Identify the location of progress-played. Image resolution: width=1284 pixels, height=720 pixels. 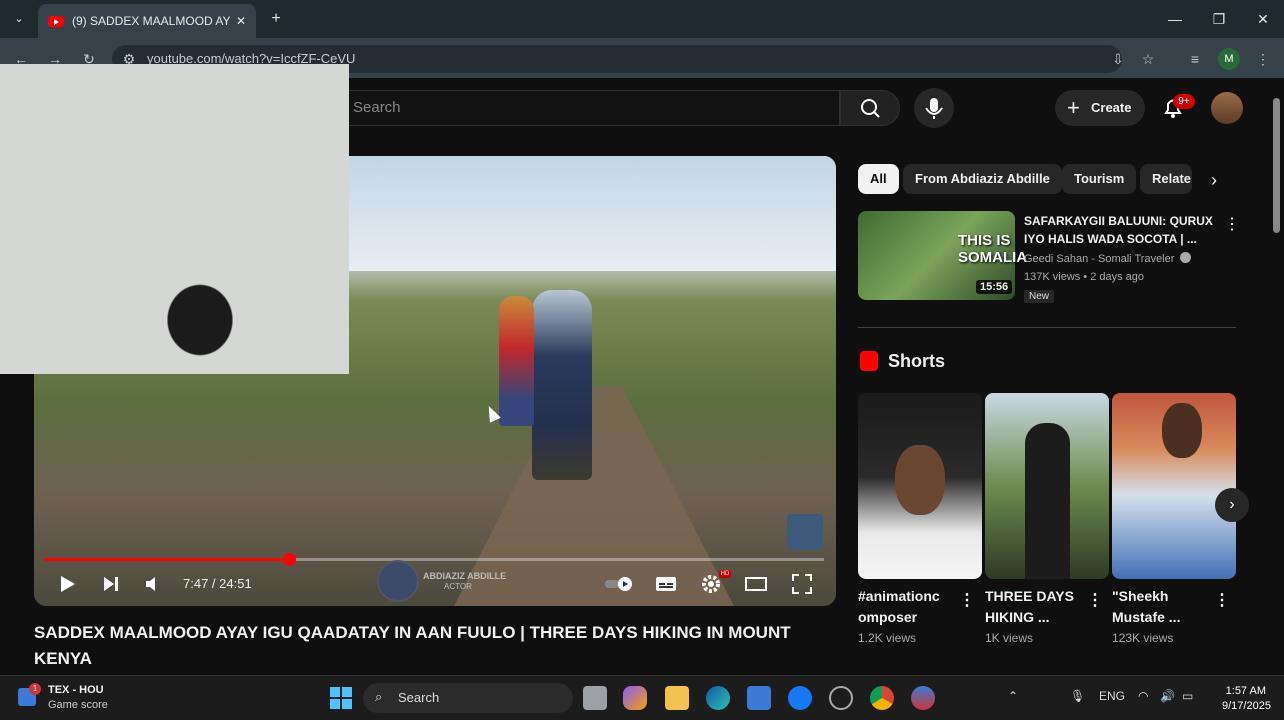
(166, 559).